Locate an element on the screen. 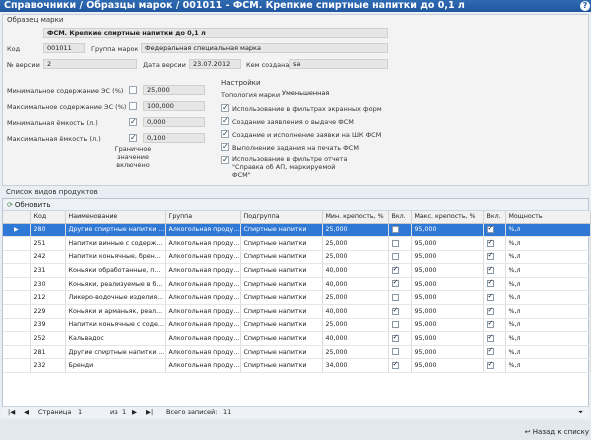 This screenshot has width=591, height=440. cell-code: 239 is located at coordinates (48, 325).